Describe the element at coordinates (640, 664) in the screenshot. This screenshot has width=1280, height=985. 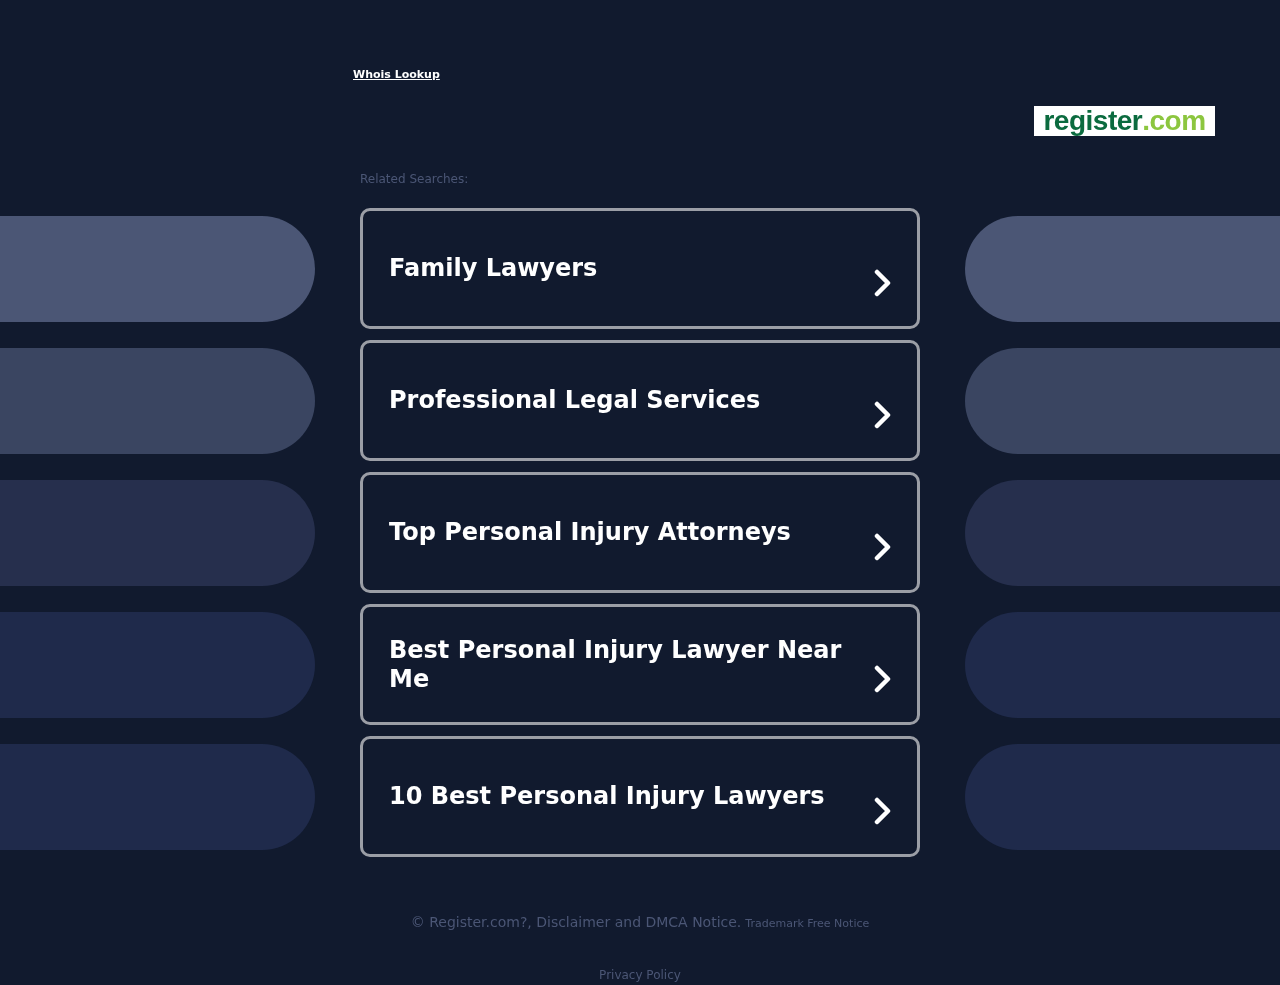
I see `related-search-link: Best Personal Injury Lawyer Near Me` at that location.